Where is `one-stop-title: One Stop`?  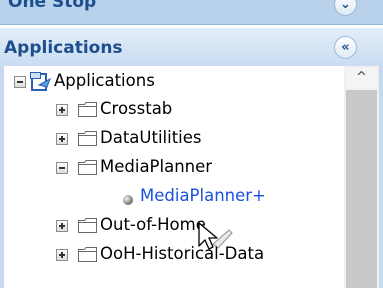
one-stop-title: One Stop is located at coordinates (52, 6).